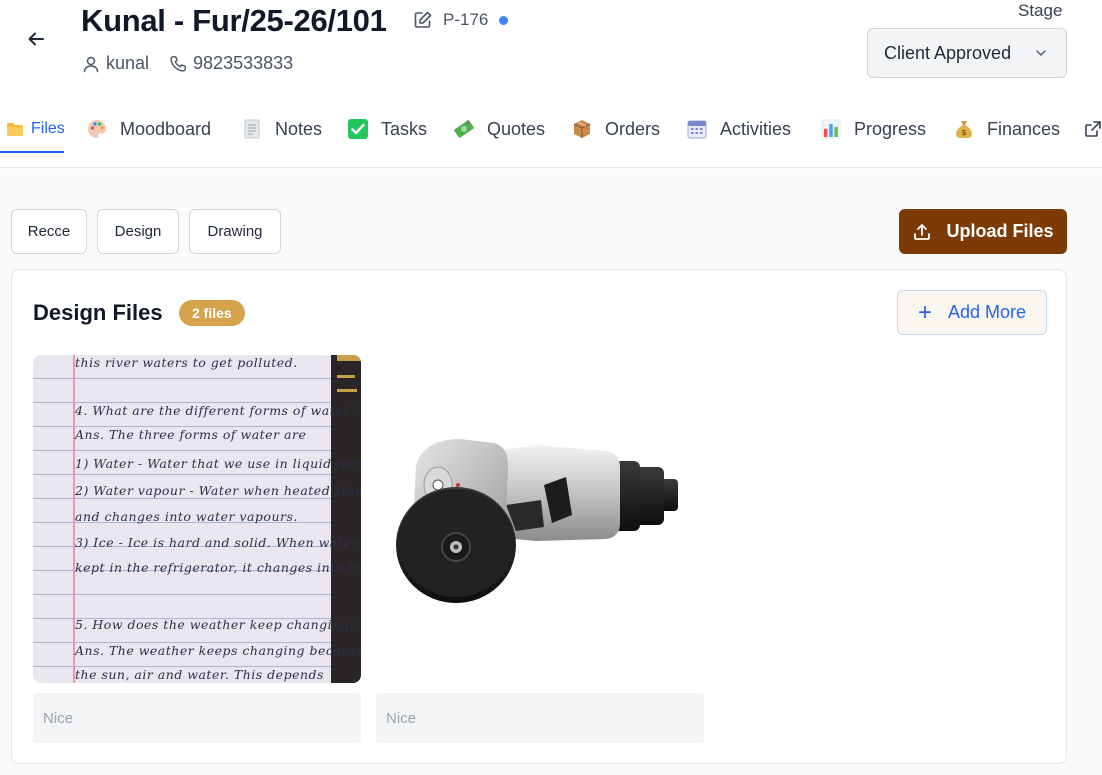 The image size is (1102, 775). I want to click on notebook-line: and changes into water vapours., so click(186, 516).